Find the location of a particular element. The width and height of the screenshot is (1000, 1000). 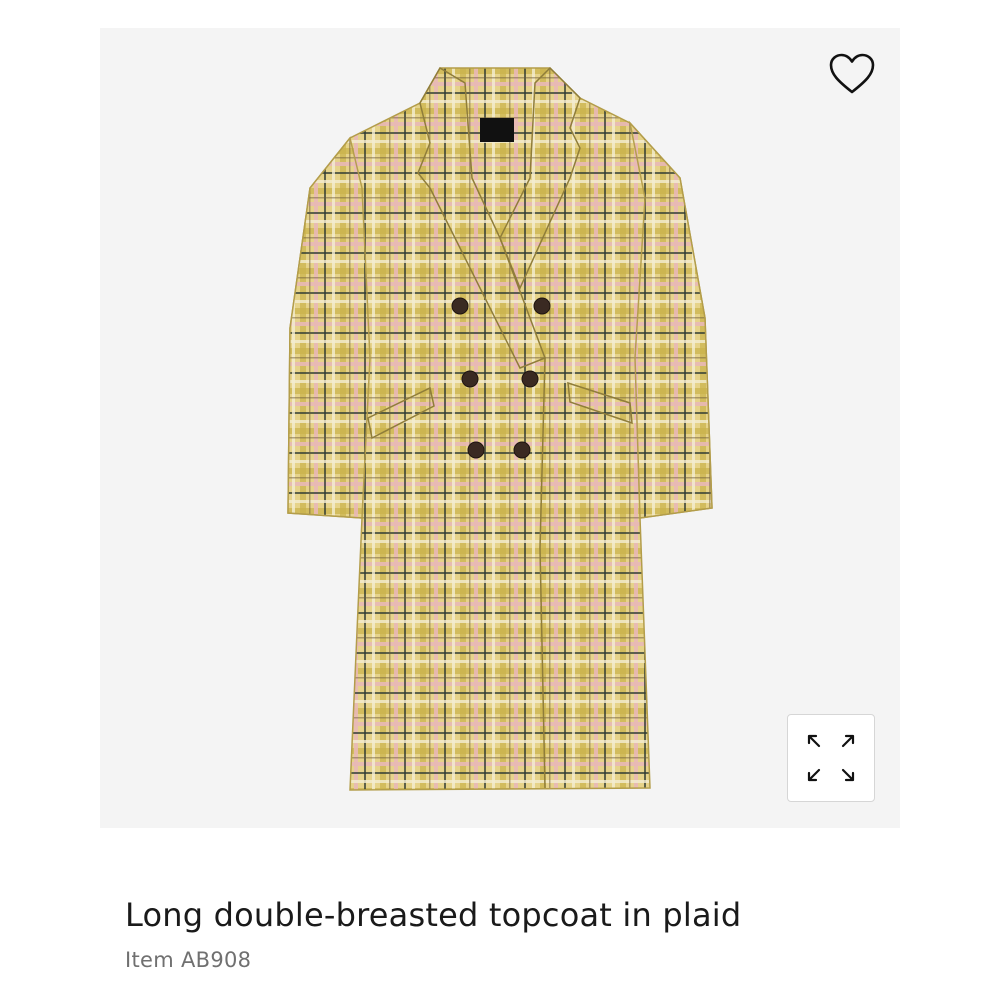

heart-outline-icon is located at coordinates (852, 73).